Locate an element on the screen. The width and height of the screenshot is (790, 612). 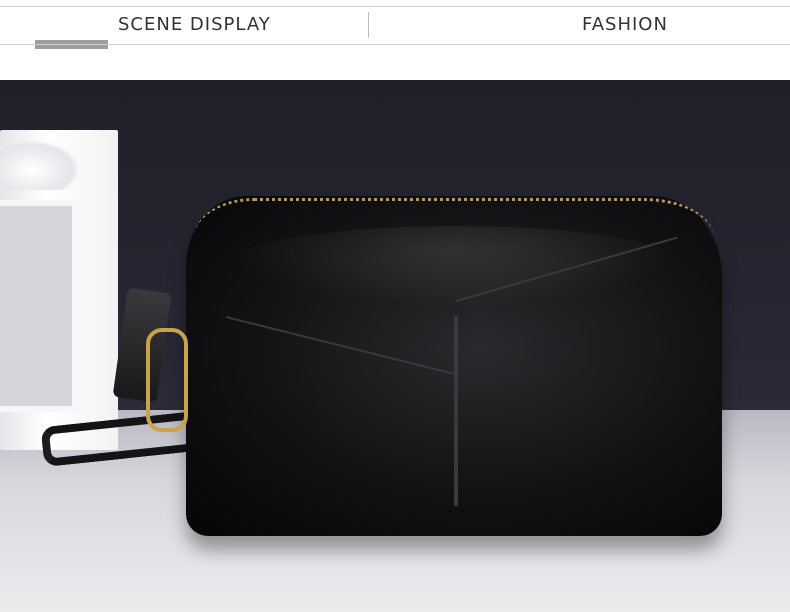
picture-frame is located at coordinates (59, 290).